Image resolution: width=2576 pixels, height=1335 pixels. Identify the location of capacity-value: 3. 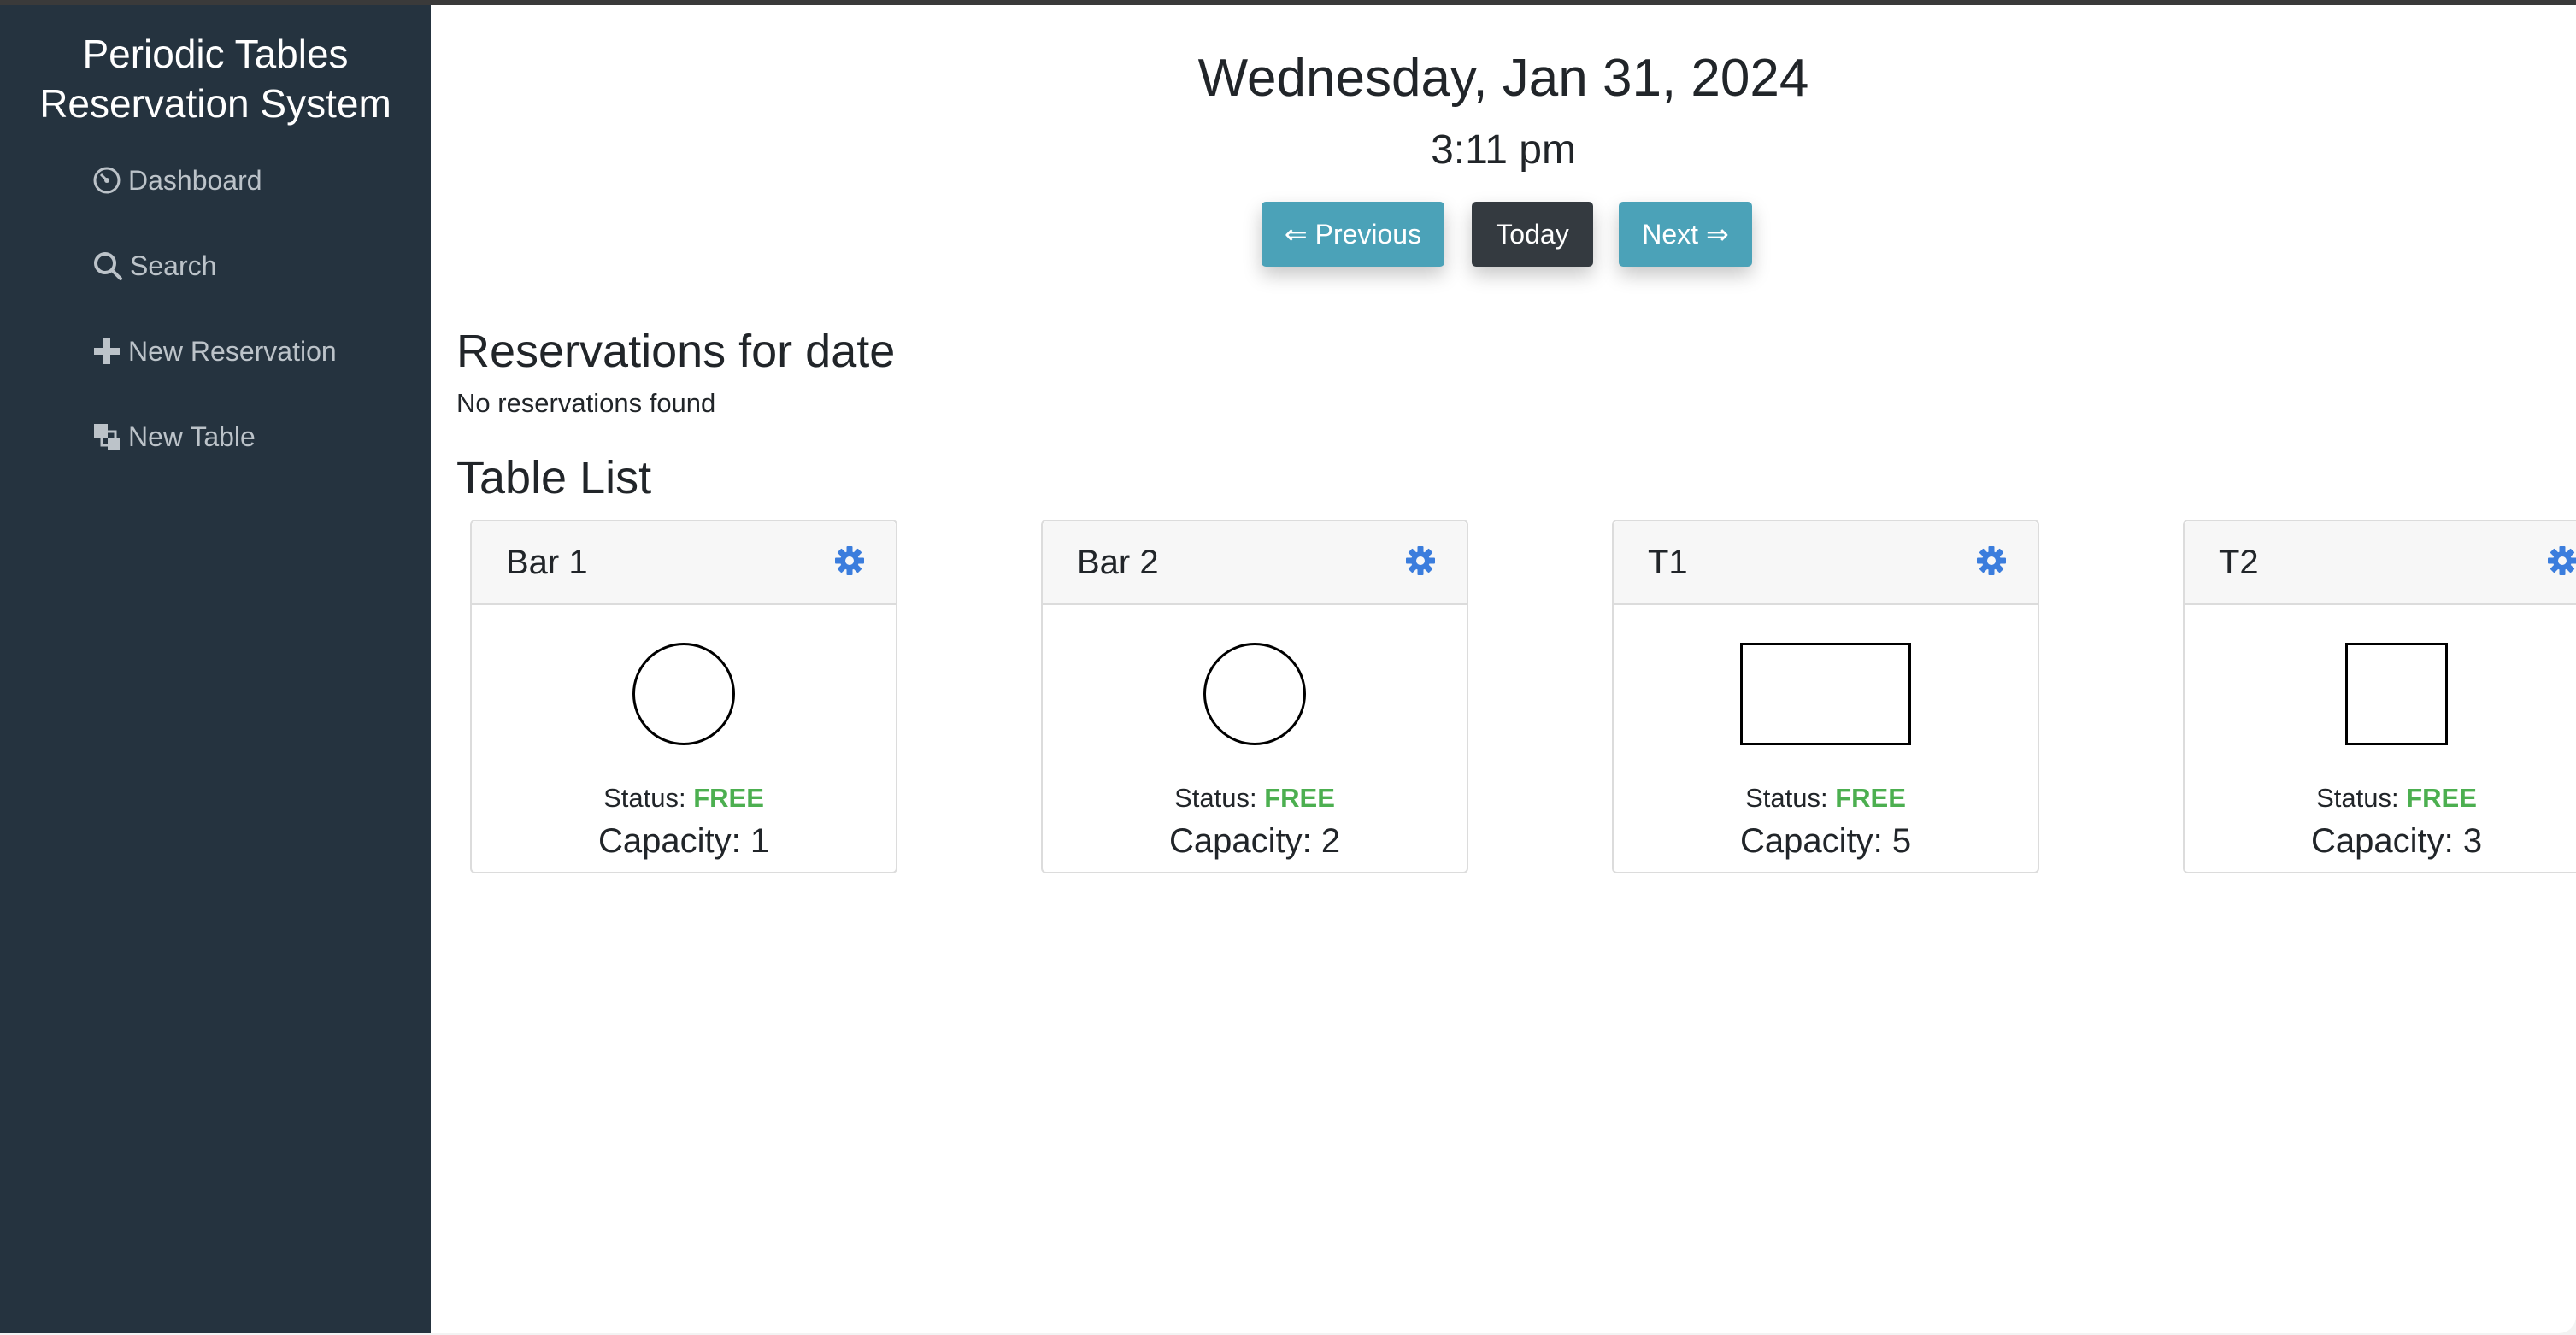
(2472, 841).